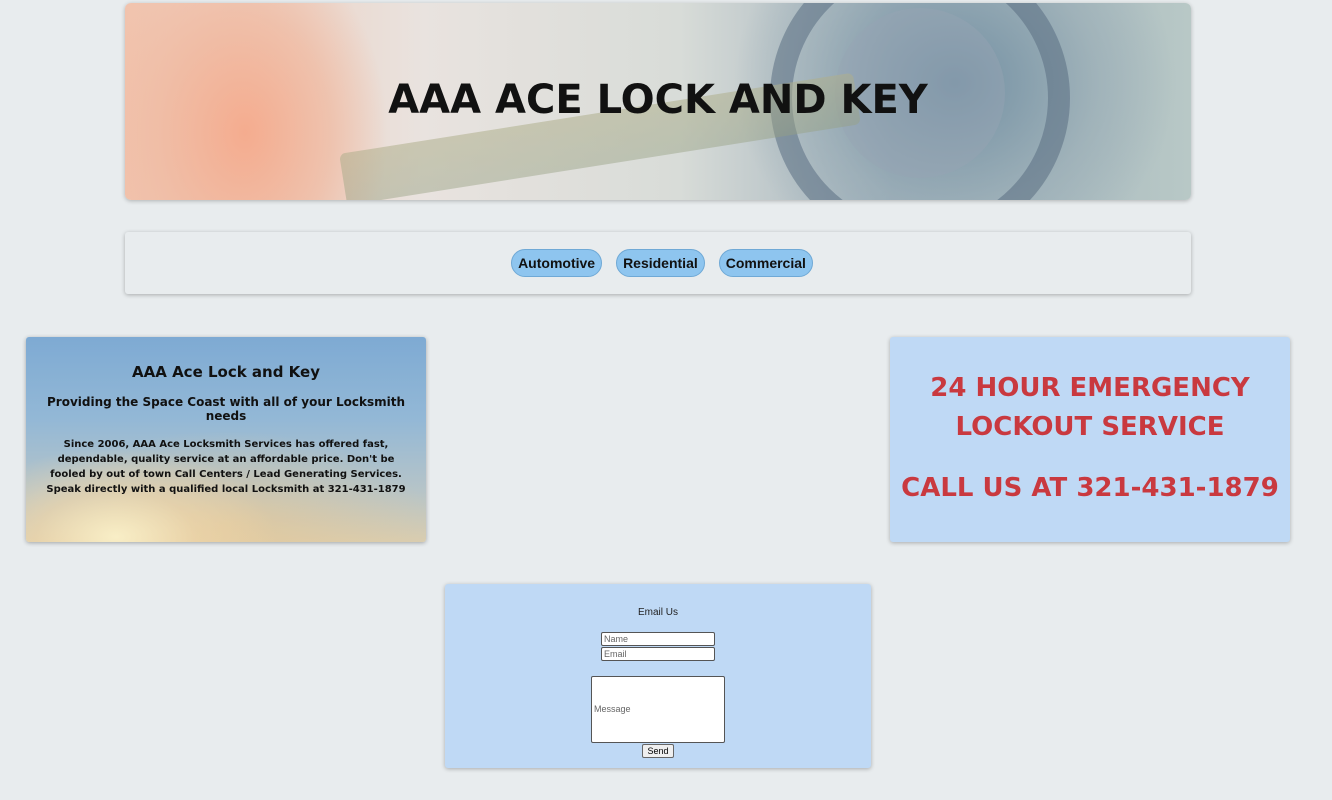 This screenshot has width=1332, height=800. Describe the element at coordinates (226, 372) in the screenshot. I see `about-heading: AAA Ace Lock and Key` at that location.